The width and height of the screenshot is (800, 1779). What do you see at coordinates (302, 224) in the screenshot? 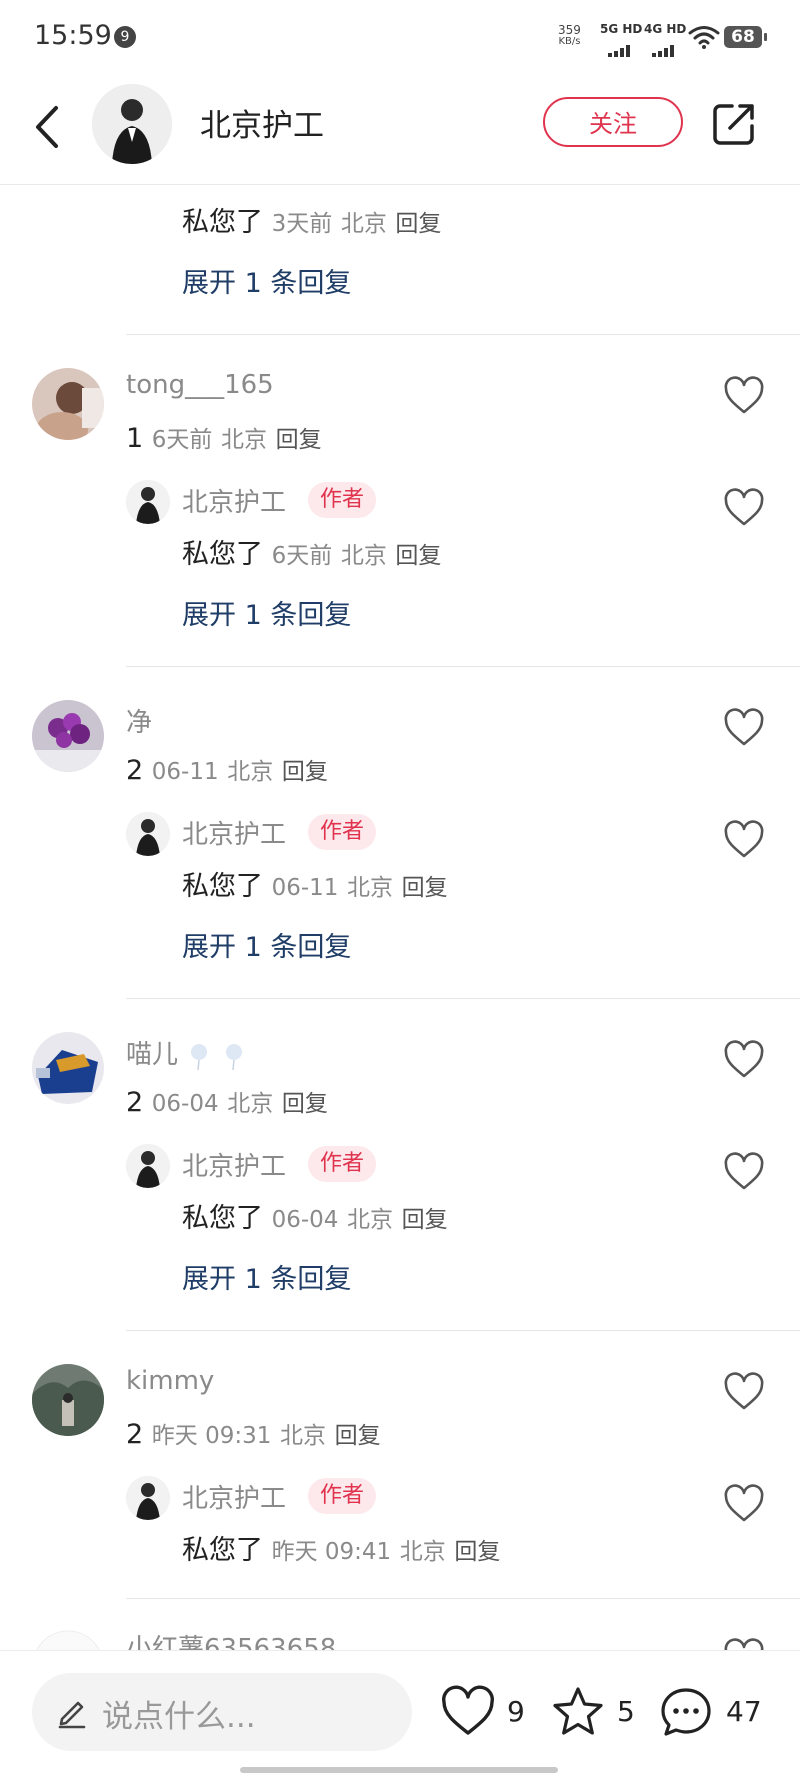
I see `reply-time: 3天前` at bounding box center [302, 224].